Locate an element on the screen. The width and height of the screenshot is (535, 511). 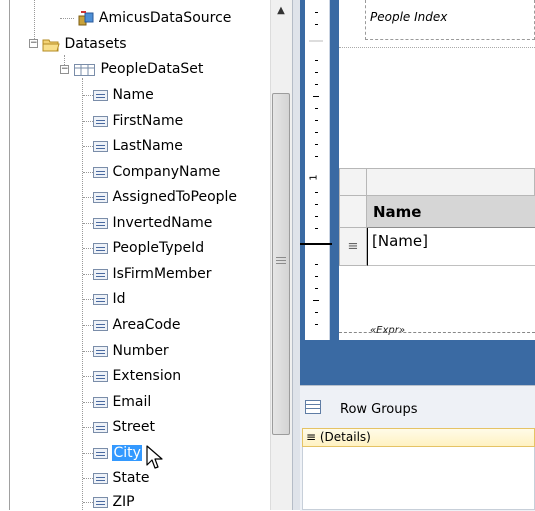
field-label: Extension is located at coordinates (147, 376).